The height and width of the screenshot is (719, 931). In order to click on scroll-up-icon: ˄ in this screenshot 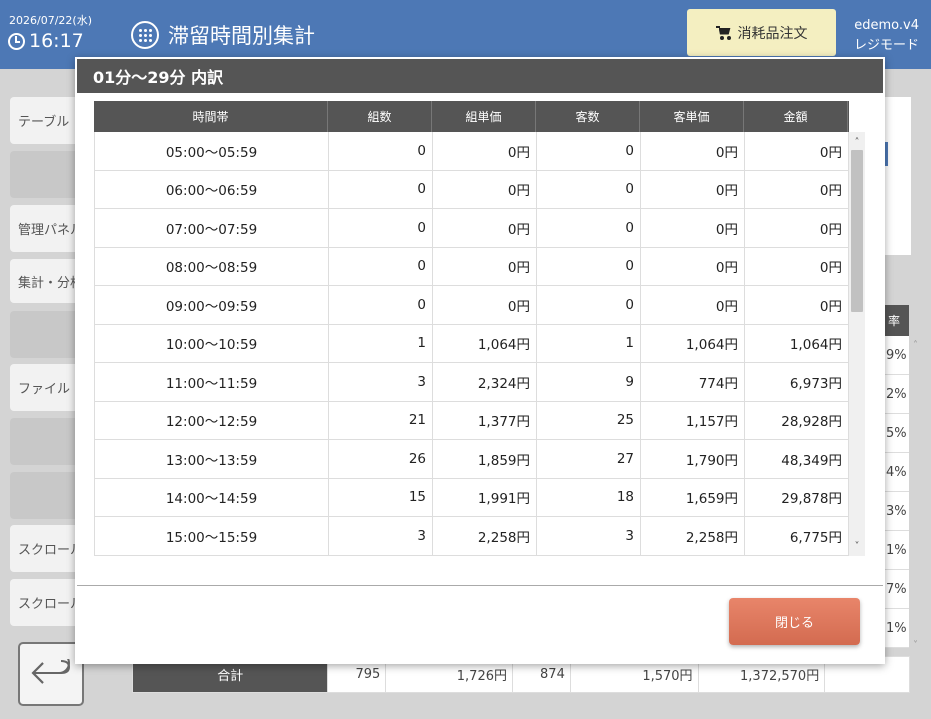, I will do `click(857, 142)`.